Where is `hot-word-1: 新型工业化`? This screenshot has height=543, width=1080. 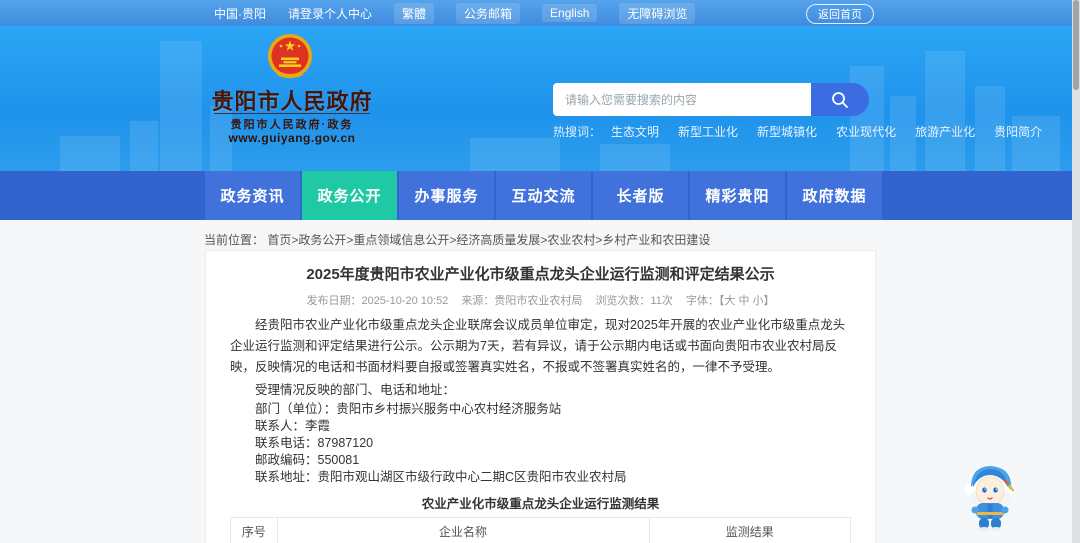
hot-word-1: 新型工业化 is located at coordinates (708, 131).